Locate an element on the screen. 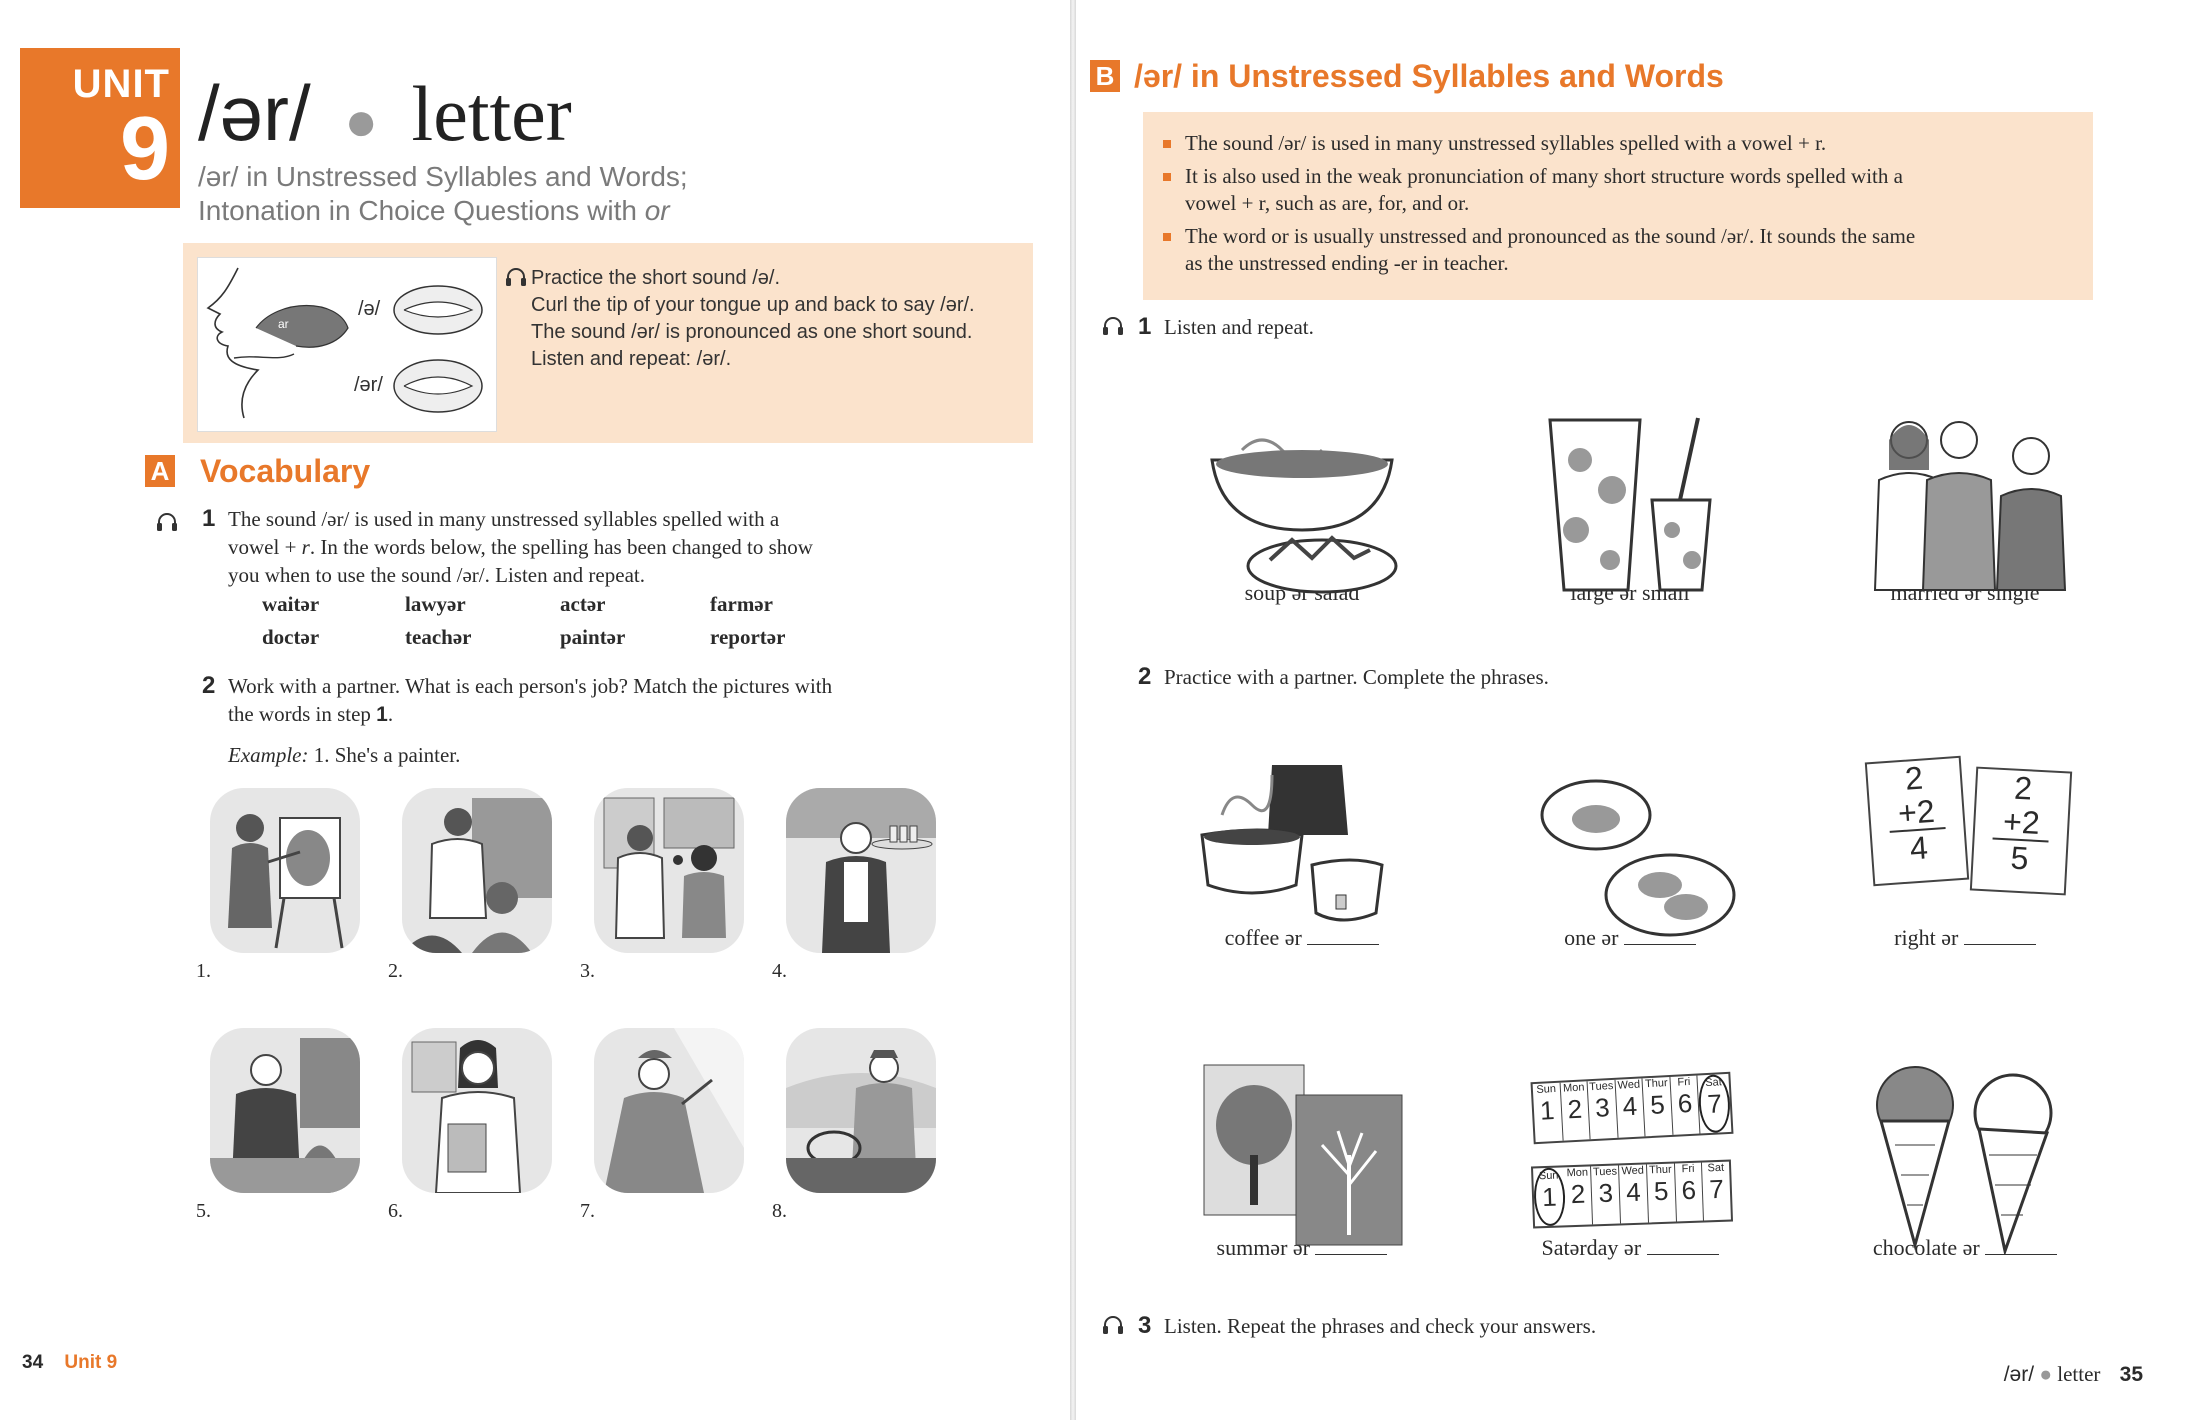  subtitle-line-2: Intonation in Choice Questions with or is located at coordinates (434, 210).